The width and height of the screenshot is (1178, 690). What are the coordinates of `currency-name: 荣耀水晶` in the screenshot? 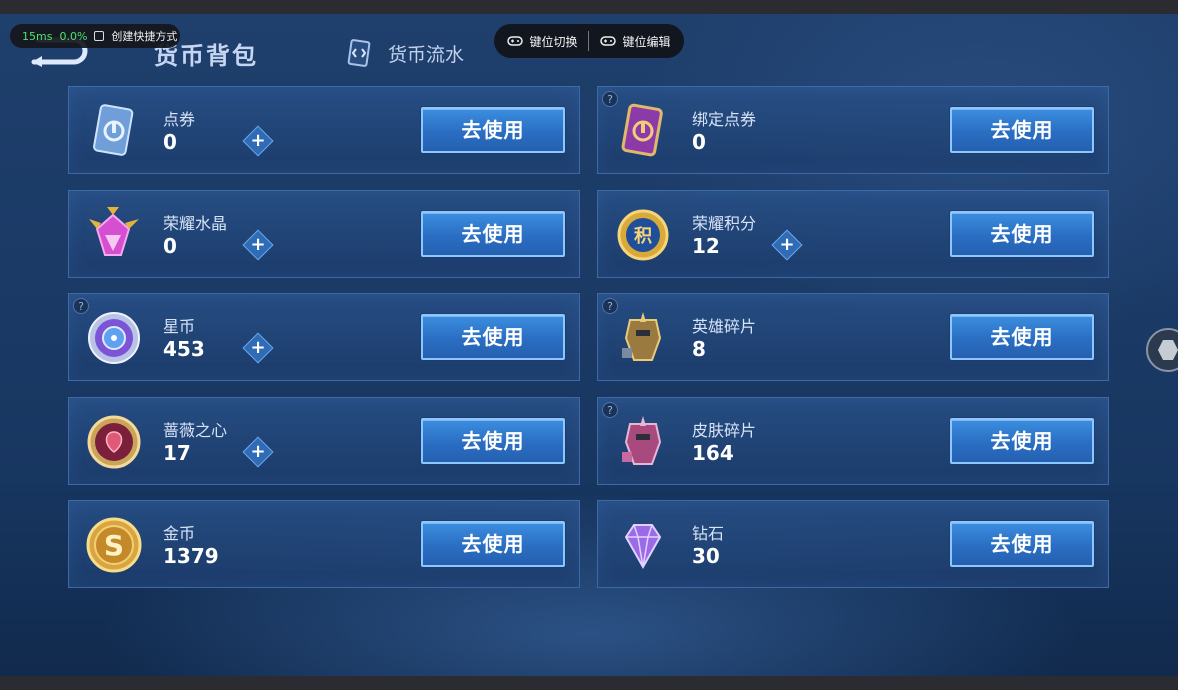 It's located at (195, 223).